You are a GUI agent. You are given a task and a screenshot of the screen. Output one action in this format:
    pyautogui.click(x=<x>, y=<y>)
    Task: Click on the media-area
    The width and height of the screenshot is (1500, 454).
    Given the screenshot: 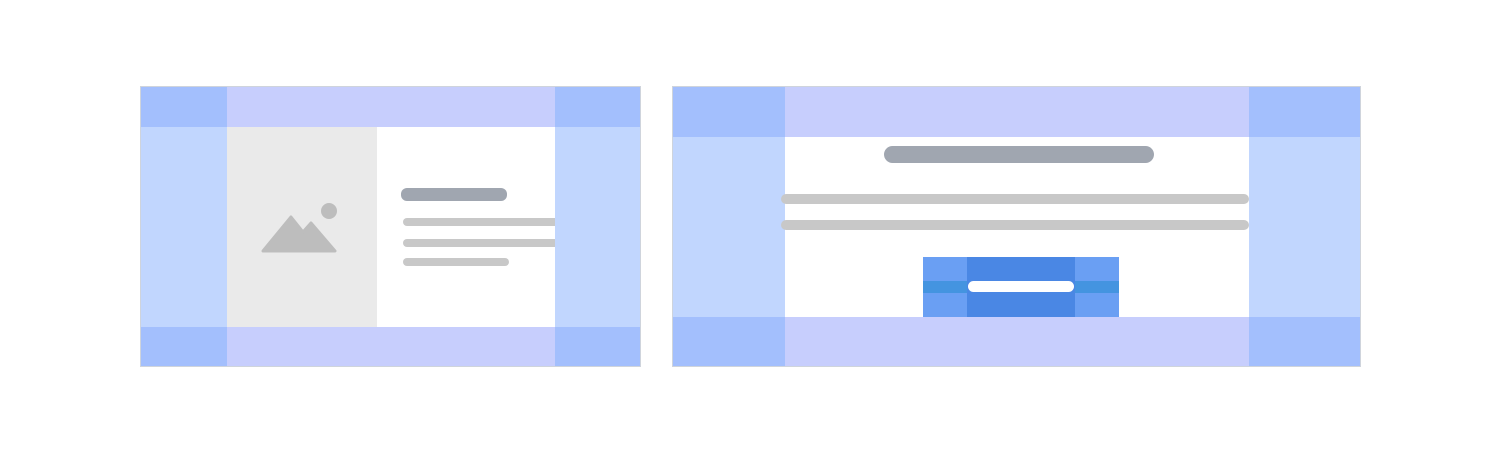 What is the action you would take?
    pyautogui.click(x=302, y=227)
    